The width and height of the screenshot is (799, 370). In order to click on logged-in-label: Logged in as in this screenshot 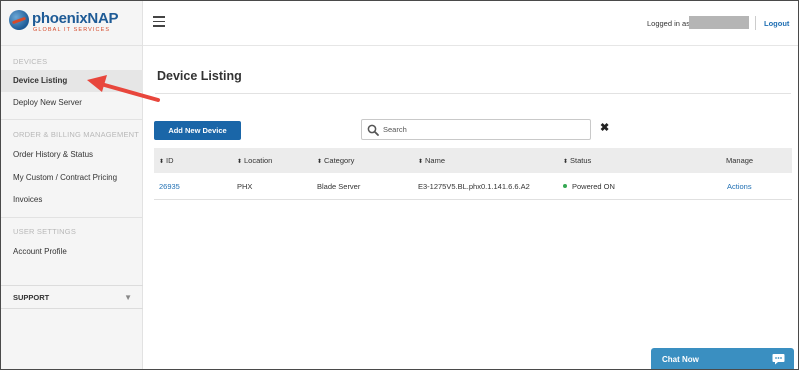, I will do `click(668, 23)`.